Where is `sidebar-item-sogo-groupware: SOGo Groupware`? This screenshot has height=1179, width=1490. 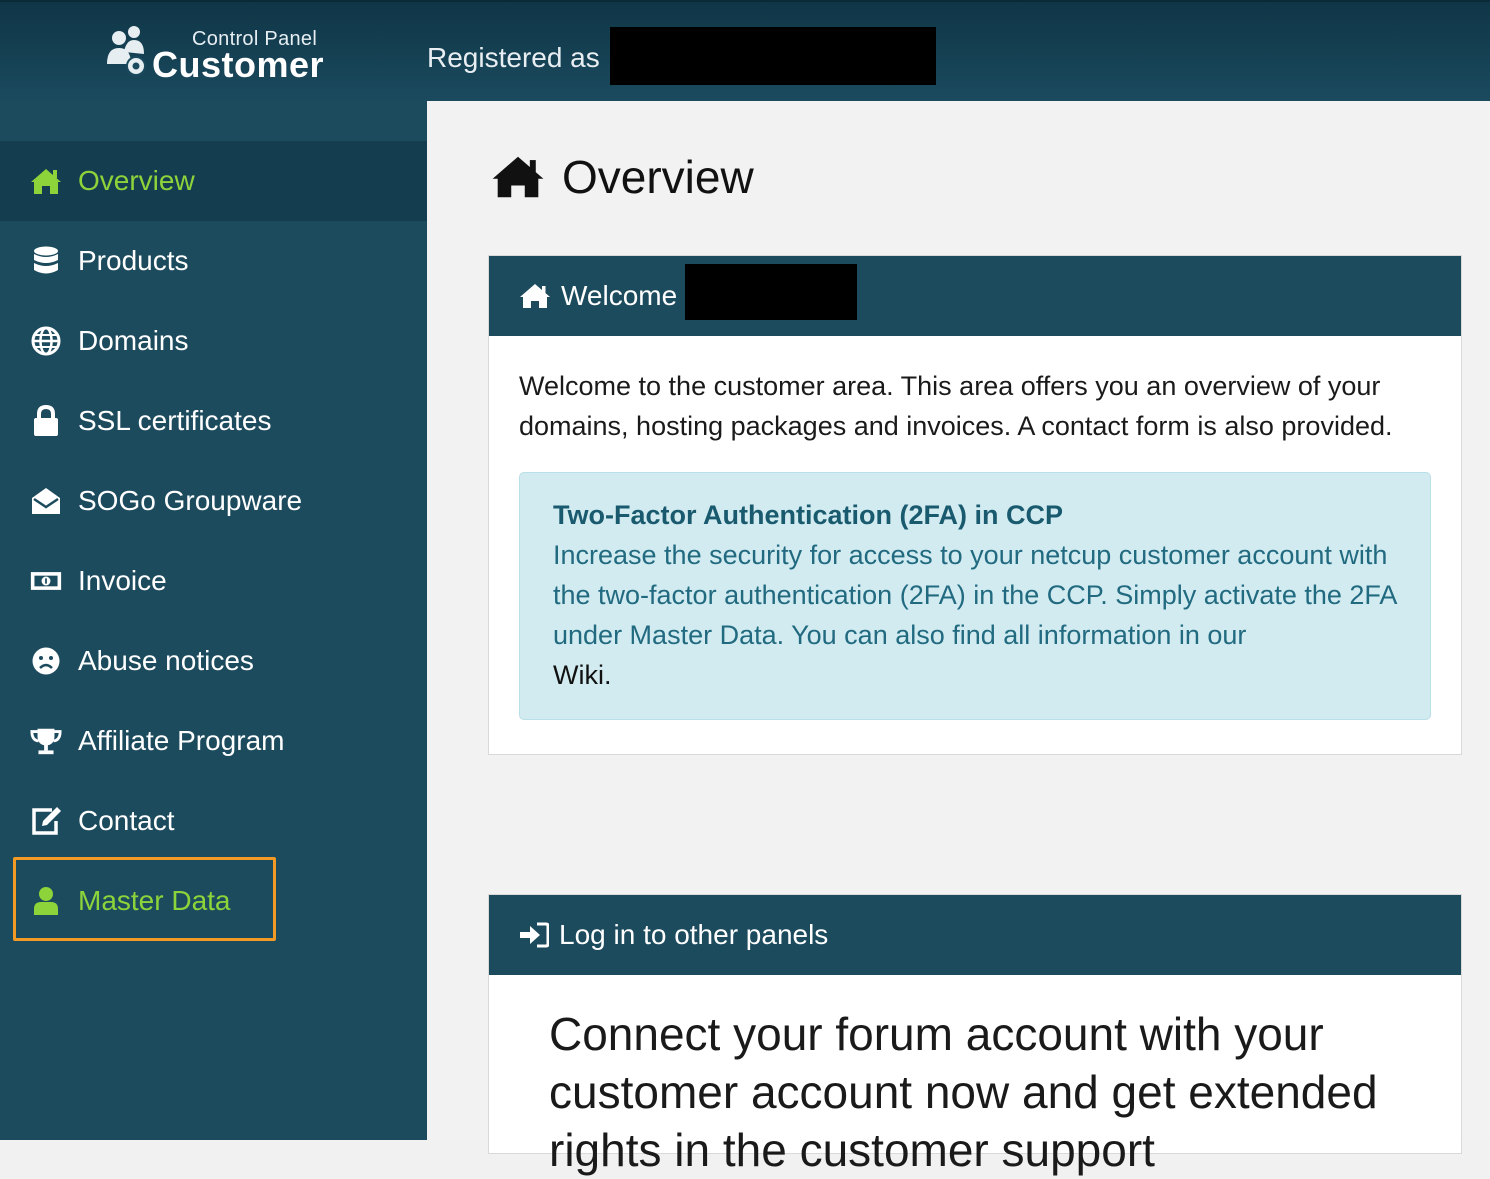 sidebar-item-sogo-groupware: SOGo Groupware is located at coordinates (213, 501).